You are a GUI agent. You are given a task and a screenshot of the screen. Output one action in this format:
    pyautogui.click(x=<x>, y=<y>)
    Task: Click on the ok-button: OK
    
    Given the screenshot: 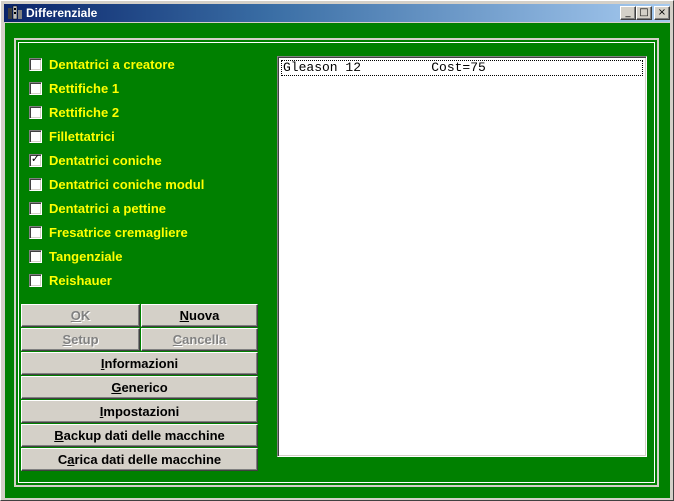 What is the action you would take?
    pyautogui.click(x=80, y=315)
    